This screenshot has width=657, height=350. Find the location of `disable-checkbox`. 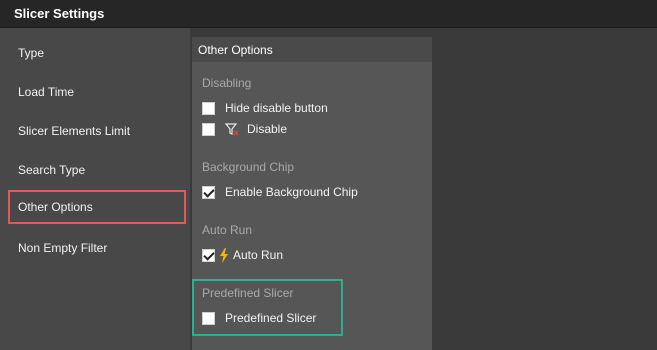

disable-checkbox is located at coordinates (208, 129).